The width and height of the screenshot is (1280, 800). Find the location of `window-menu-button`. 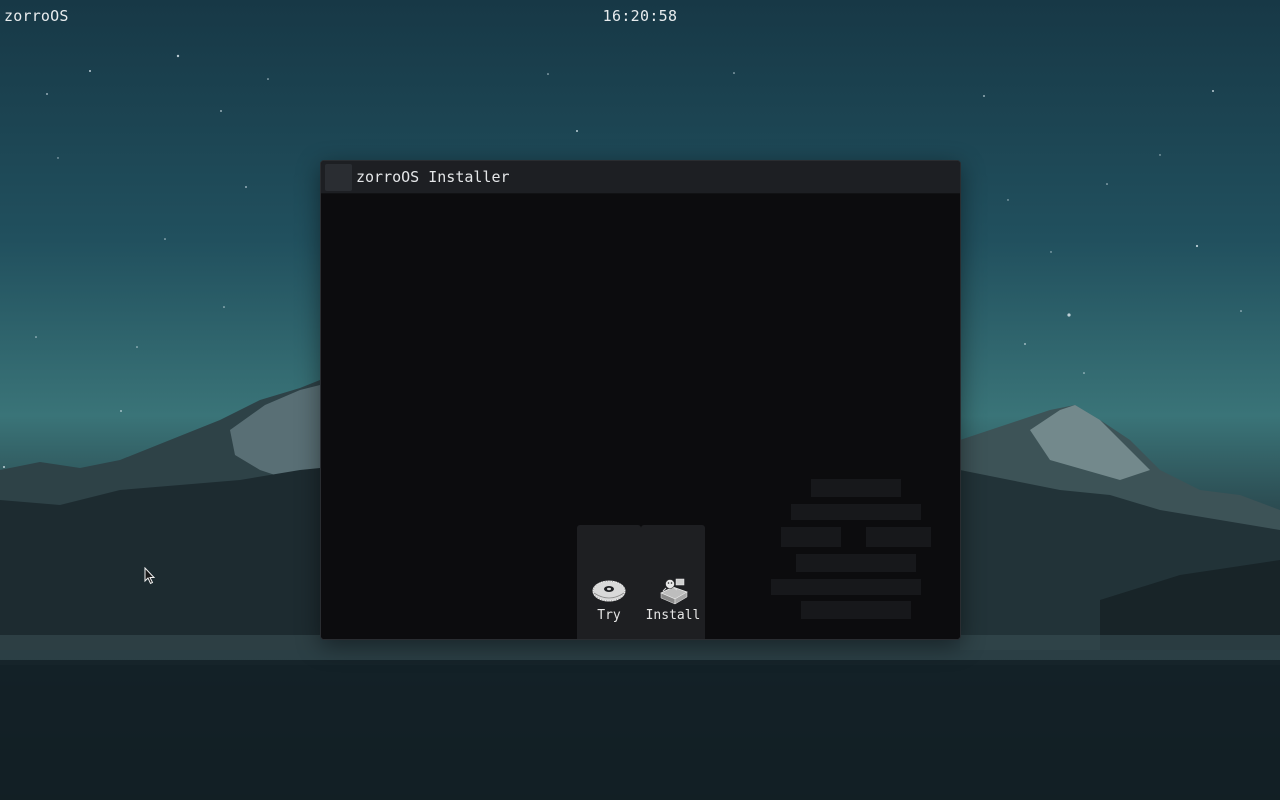

window-menu-button is located at coordinates (338, 177).